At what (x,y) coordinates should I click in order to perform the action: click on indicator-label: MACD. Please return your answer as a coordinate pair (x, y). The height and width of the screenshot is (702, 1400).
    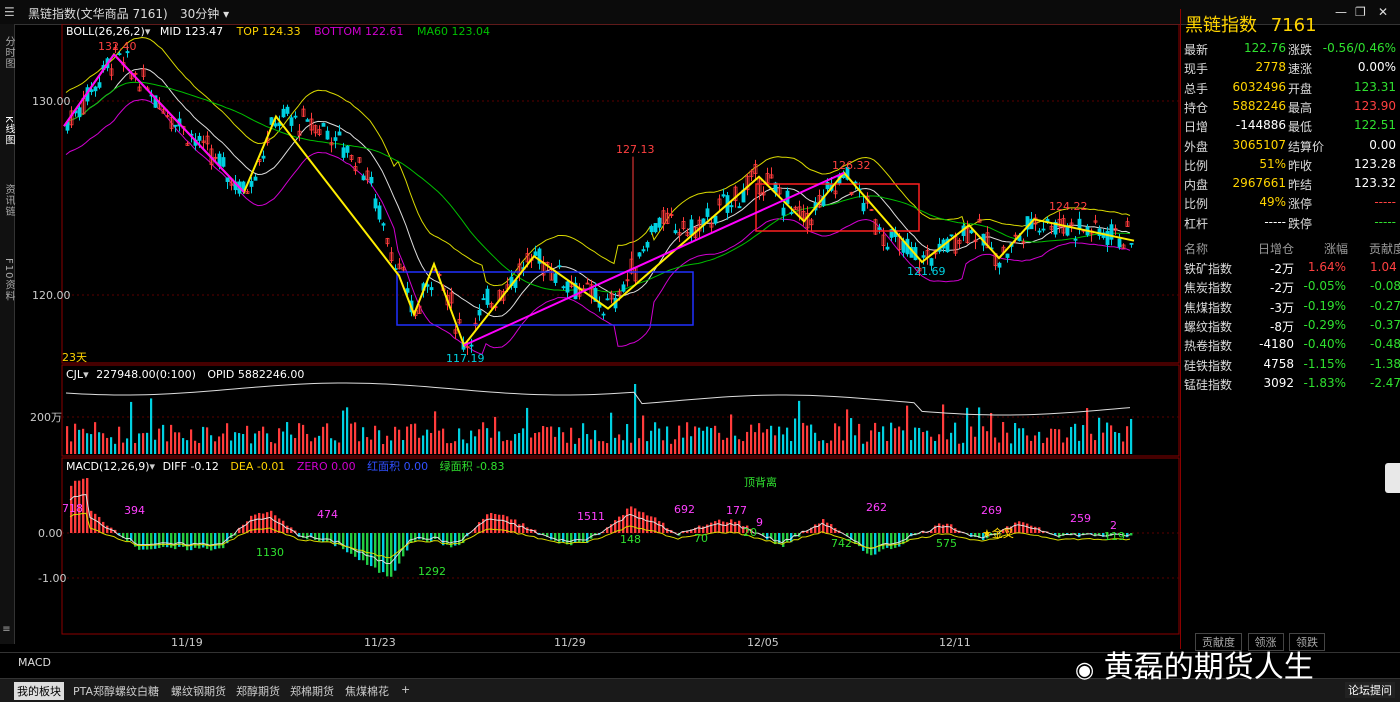
    Looking at the image, I should click on (34, 662).